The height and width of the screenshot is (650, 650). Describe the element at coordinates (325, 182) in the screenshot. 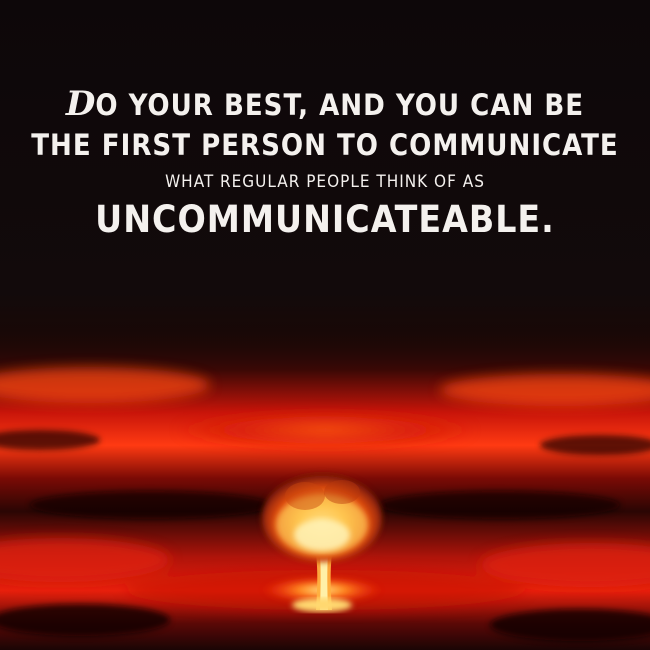

I see `quote-line-3: what regular people think of as` at that location.